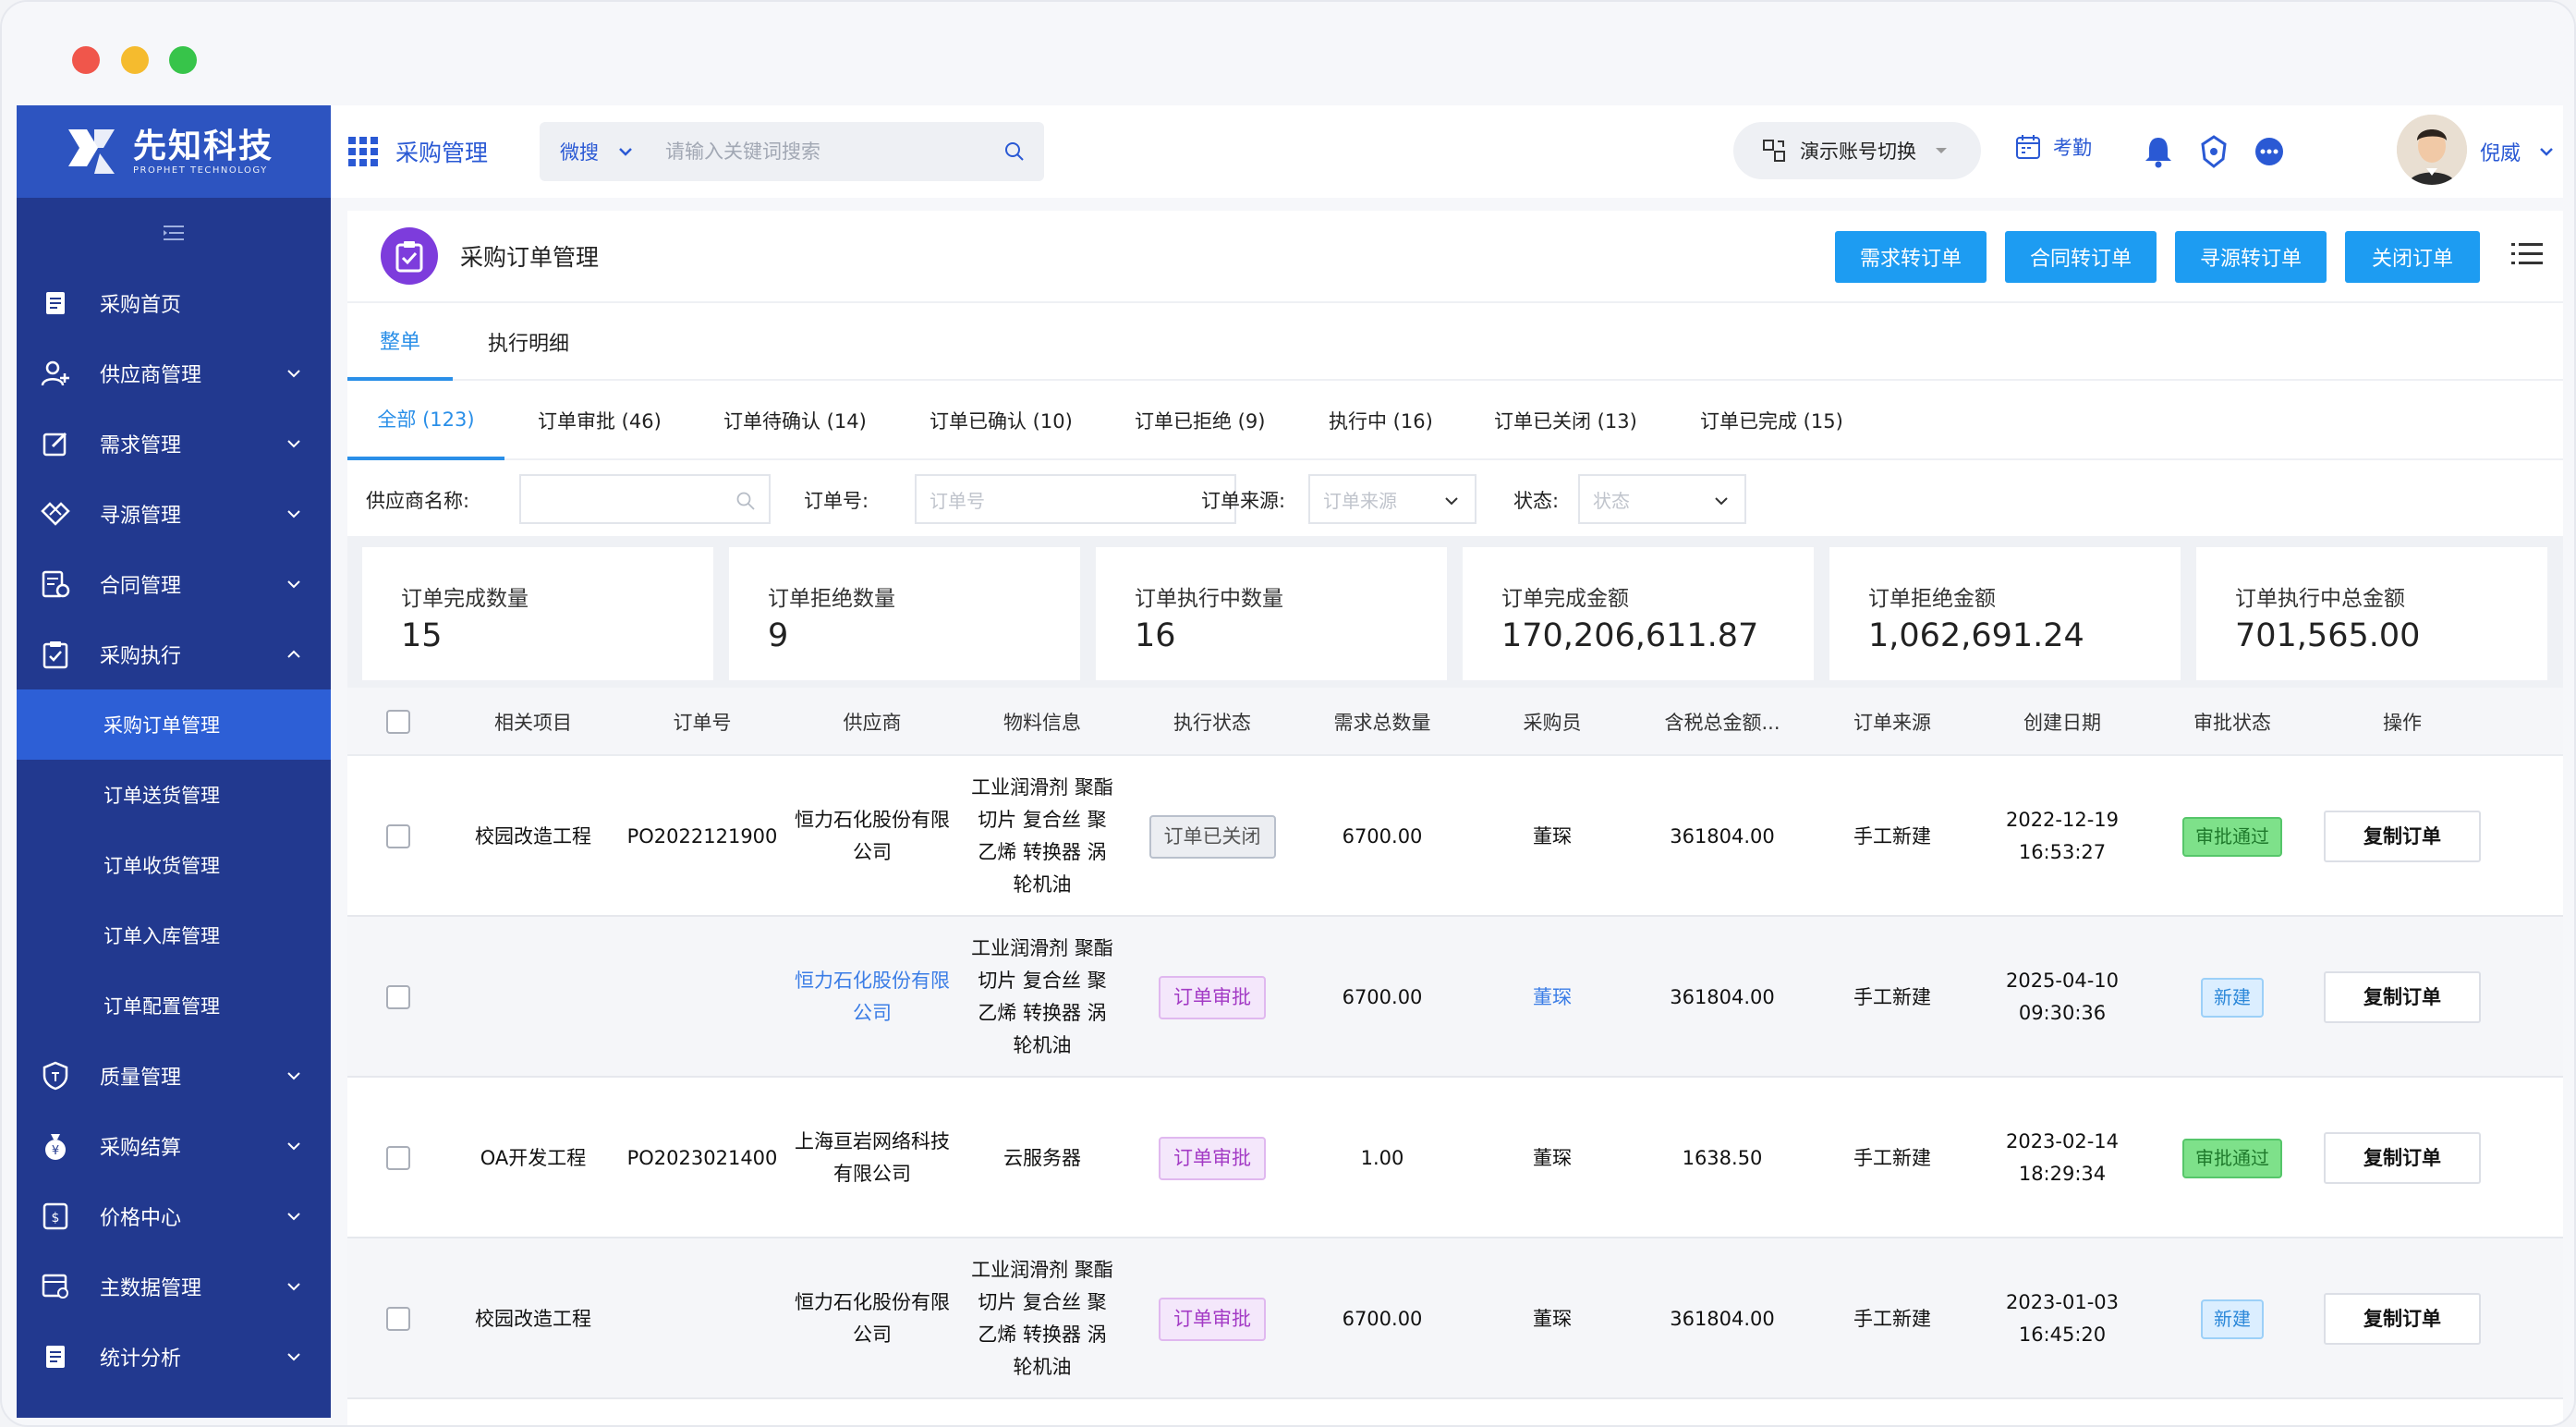 This screenshot has height=1427, width=2576. I want to click on tab-status-closed: 订单已关闭 (13), so click(1565, 420).